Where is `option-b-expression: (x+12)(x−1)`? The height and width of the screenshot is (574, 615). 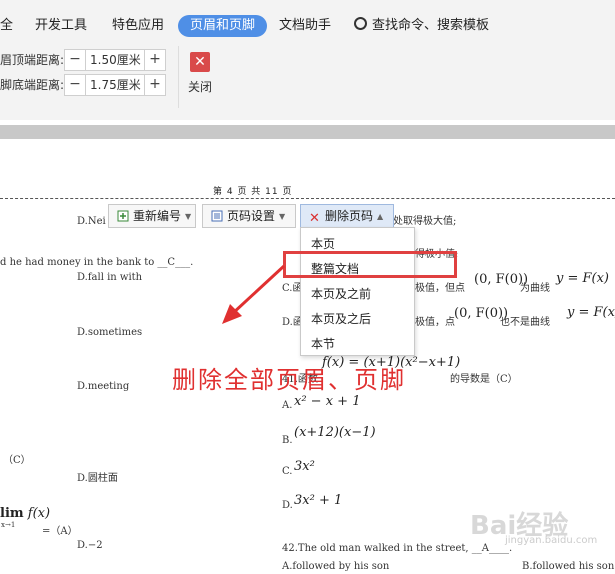
option-b-expression: (x+12)(x−1) is located at coordinates (335, 432).